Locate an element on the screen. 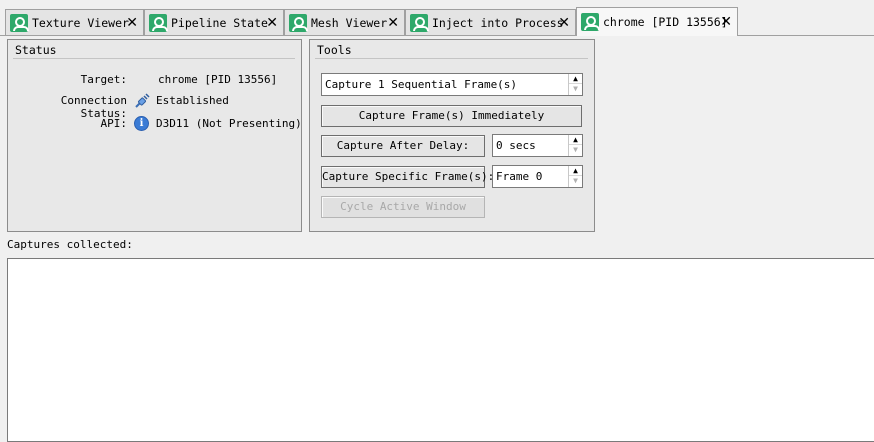 The image size is (874, 442). tools-group-title: Tools is located at coordinates (334, 50).